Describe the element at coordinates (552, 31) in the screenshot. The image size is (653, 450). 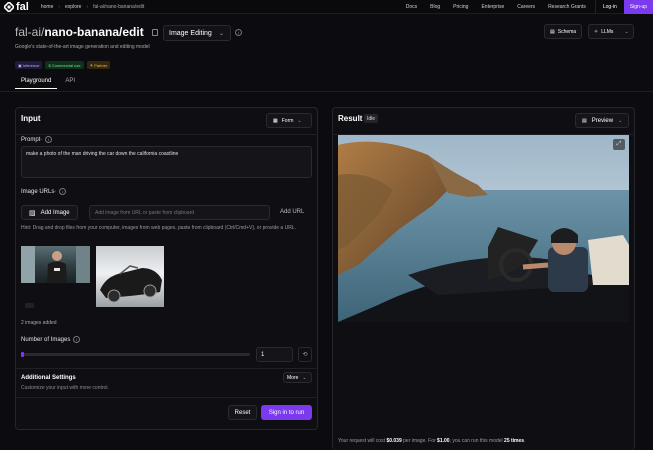
I see `schema-icon: ▤` at that location.